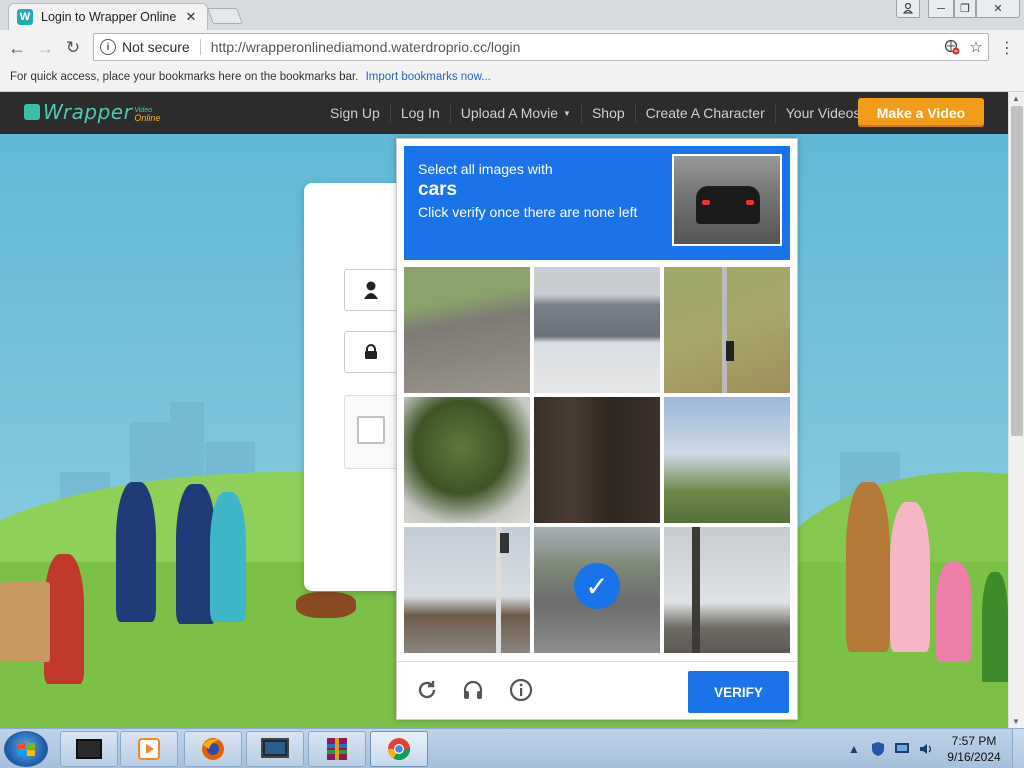  What do you see at coordinates (467, 590) in the screenshot?
I see `captcha-tile-traffic-light-building` at bounding box center [467, 590].